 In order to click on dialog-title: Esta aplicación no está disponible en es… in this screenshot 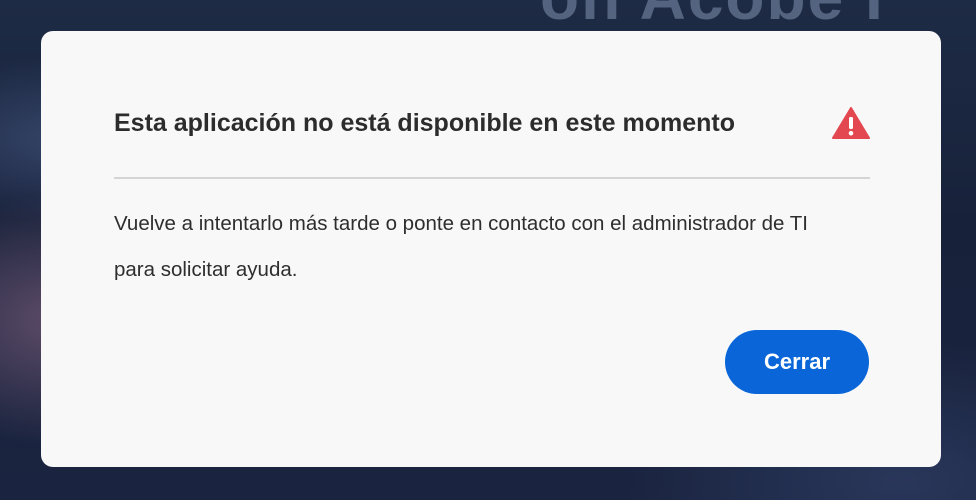, I will do `click(424, 123)`.